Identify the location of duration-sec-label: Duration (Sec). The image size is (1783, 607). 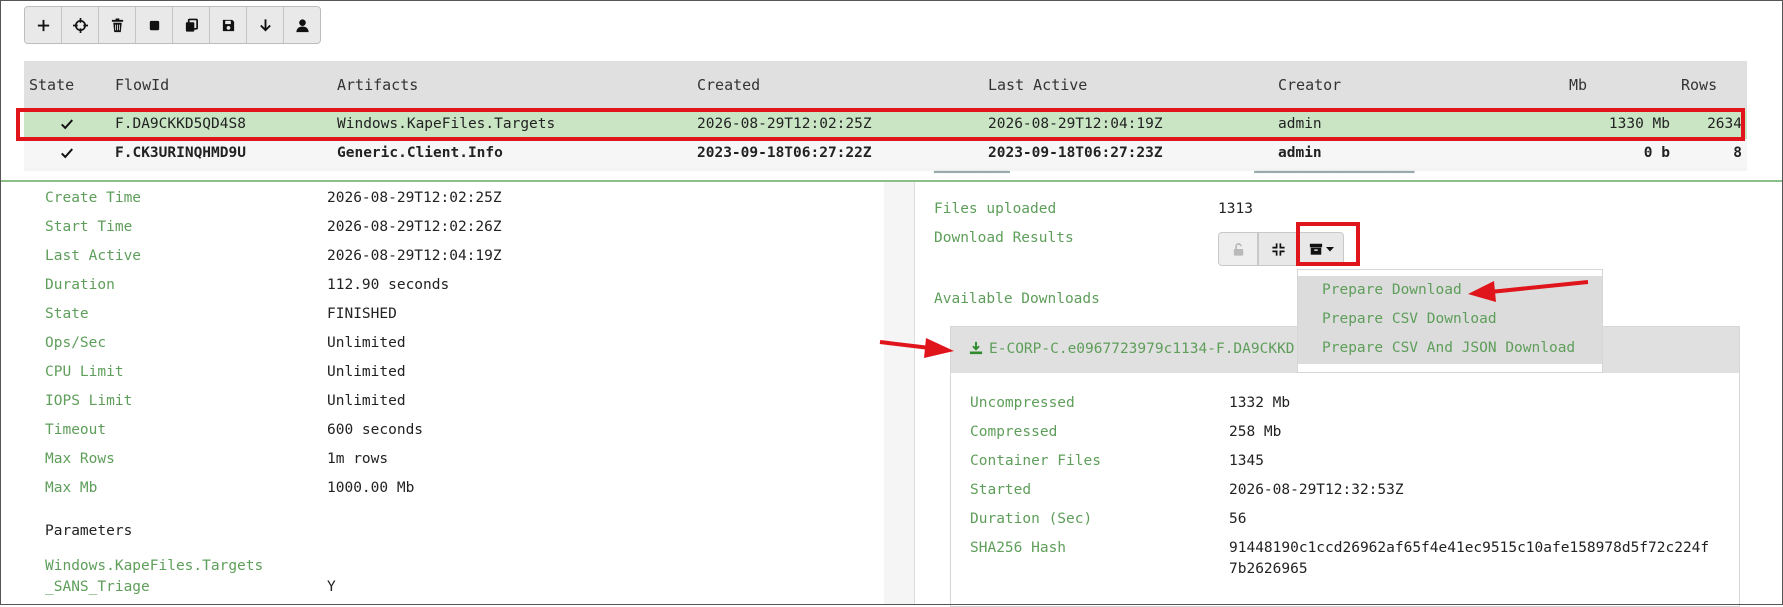
(1031, 519).